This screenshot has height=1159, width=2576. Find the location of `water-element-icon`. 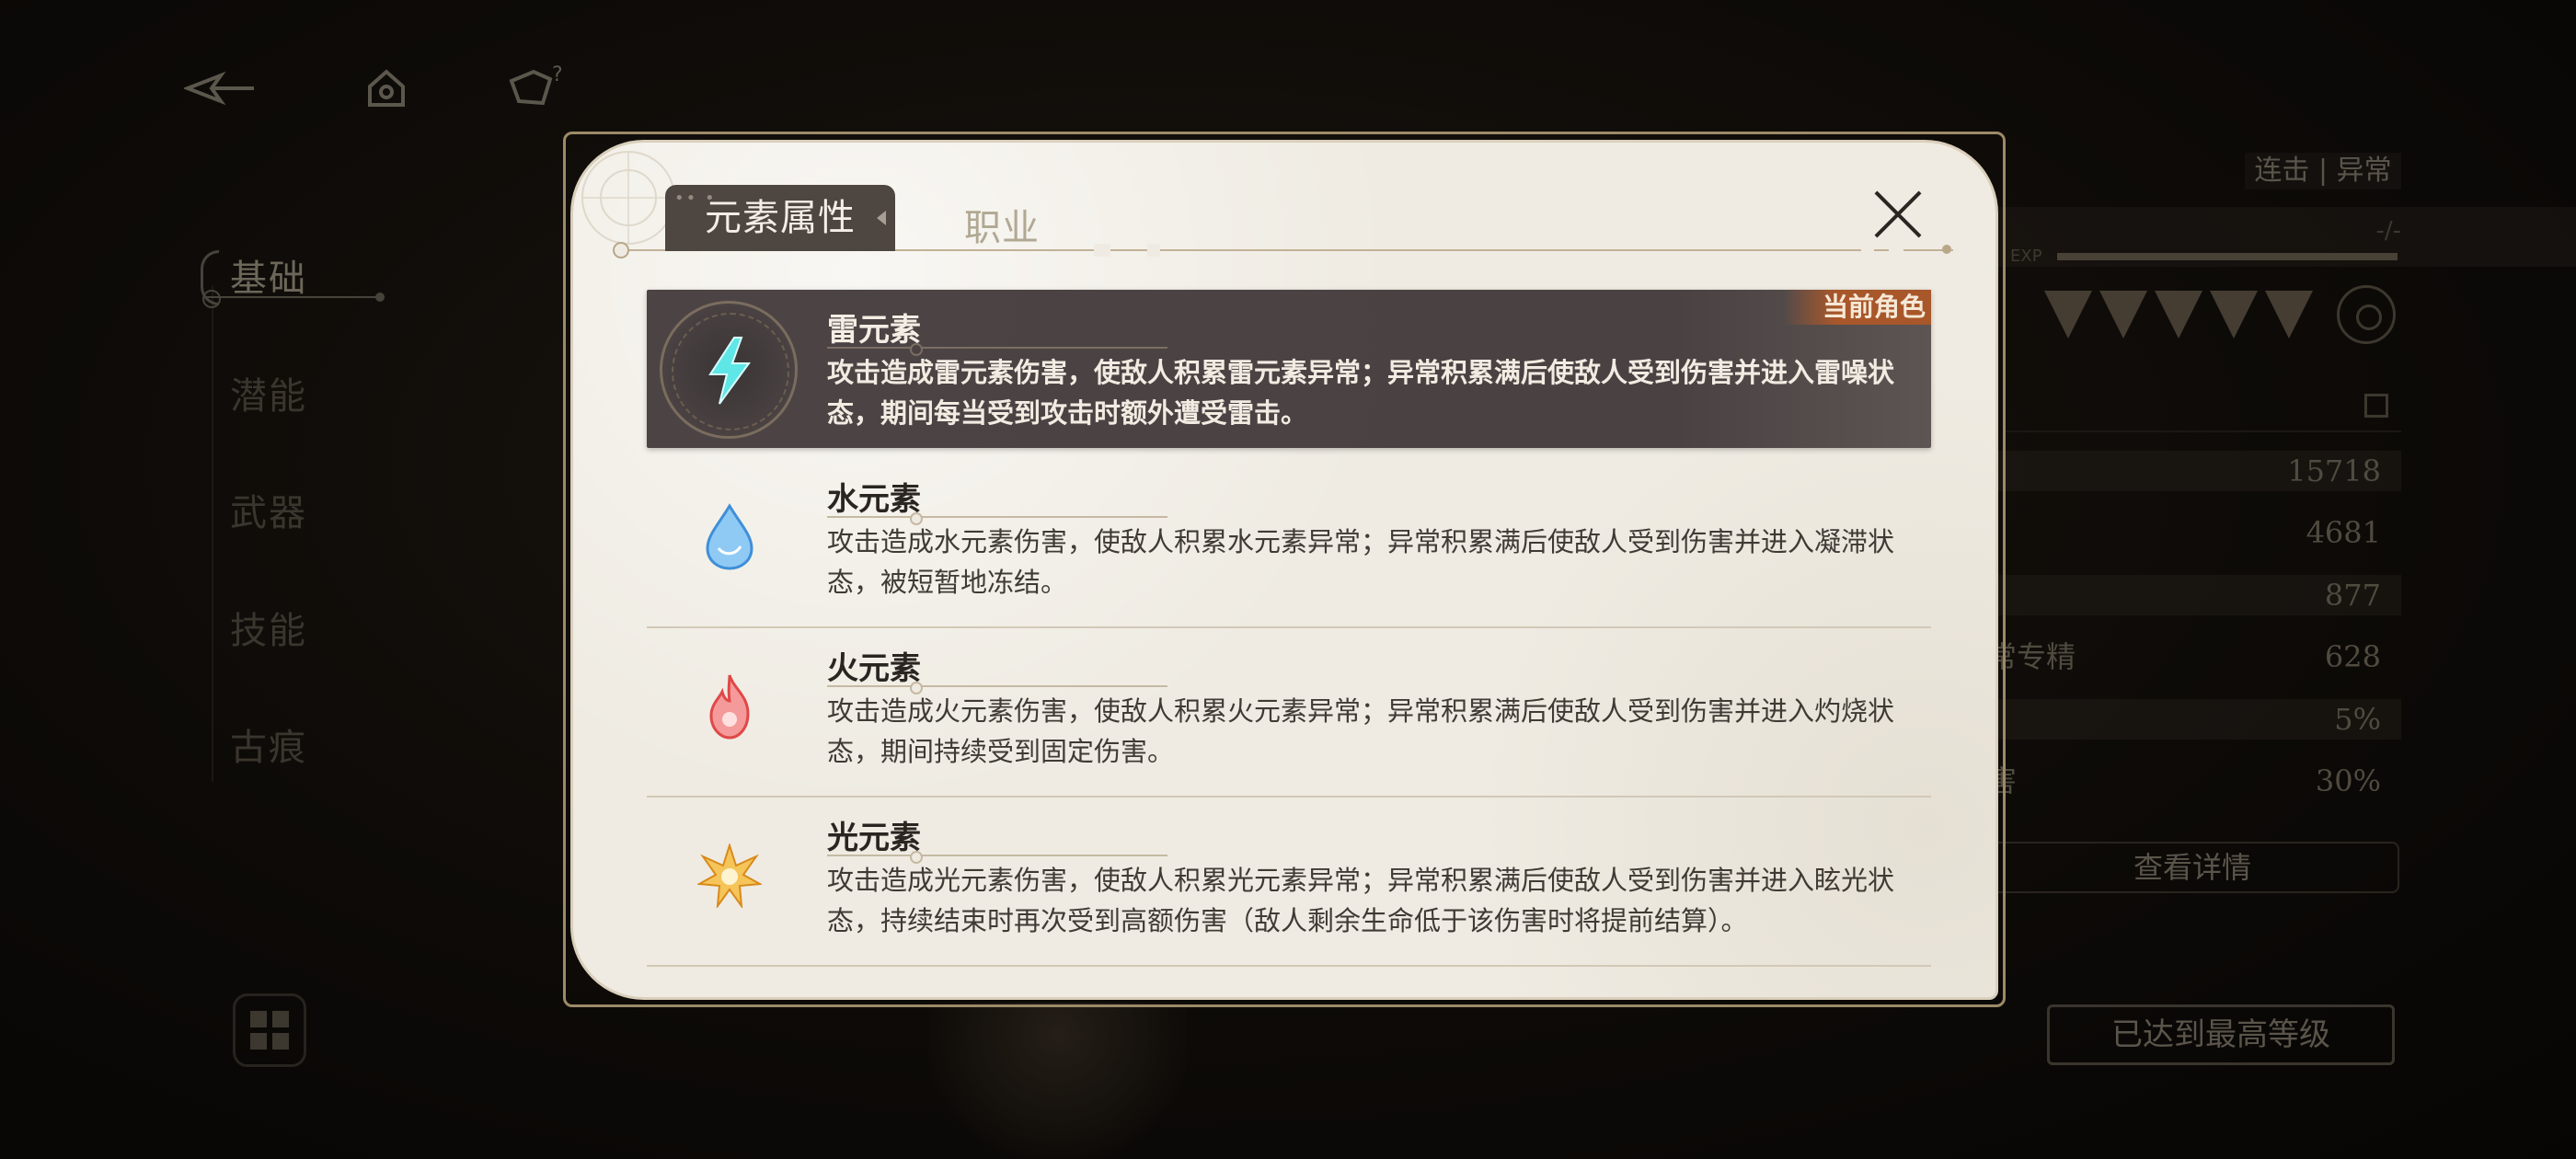

water-element-icon is located at coordinates (730, 537).